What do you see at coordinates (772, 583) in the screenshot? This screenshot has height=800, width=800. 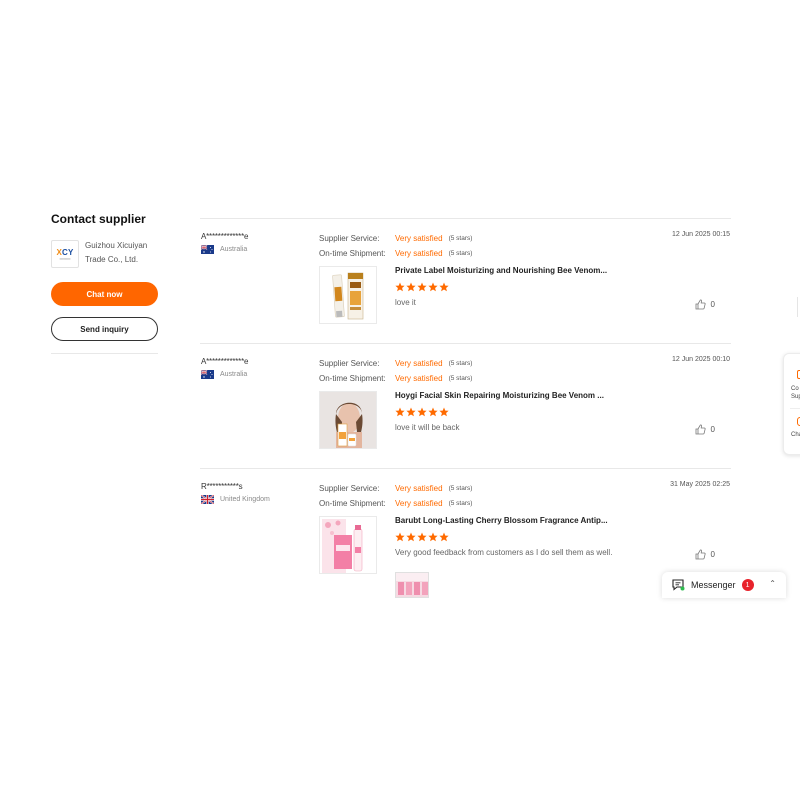 I see `chevron-up-icon: ⌃` at bounding box center [772, 583].